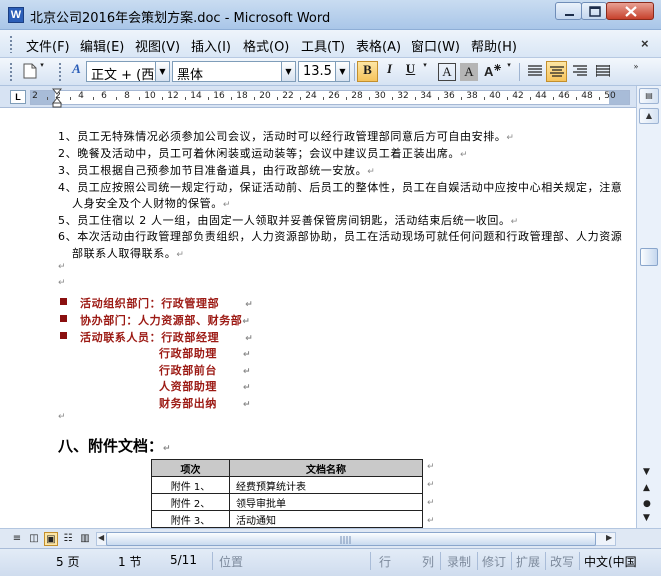  I want to click on menu-tools: 工具(T), so click(323, 45).